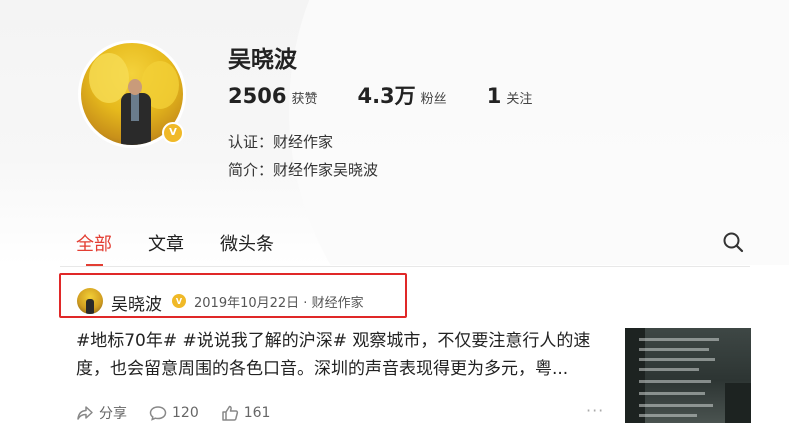 The width and height of the screenshot is (789, 446). I want to click on stat-following: 1 关注, so click(510, 96).